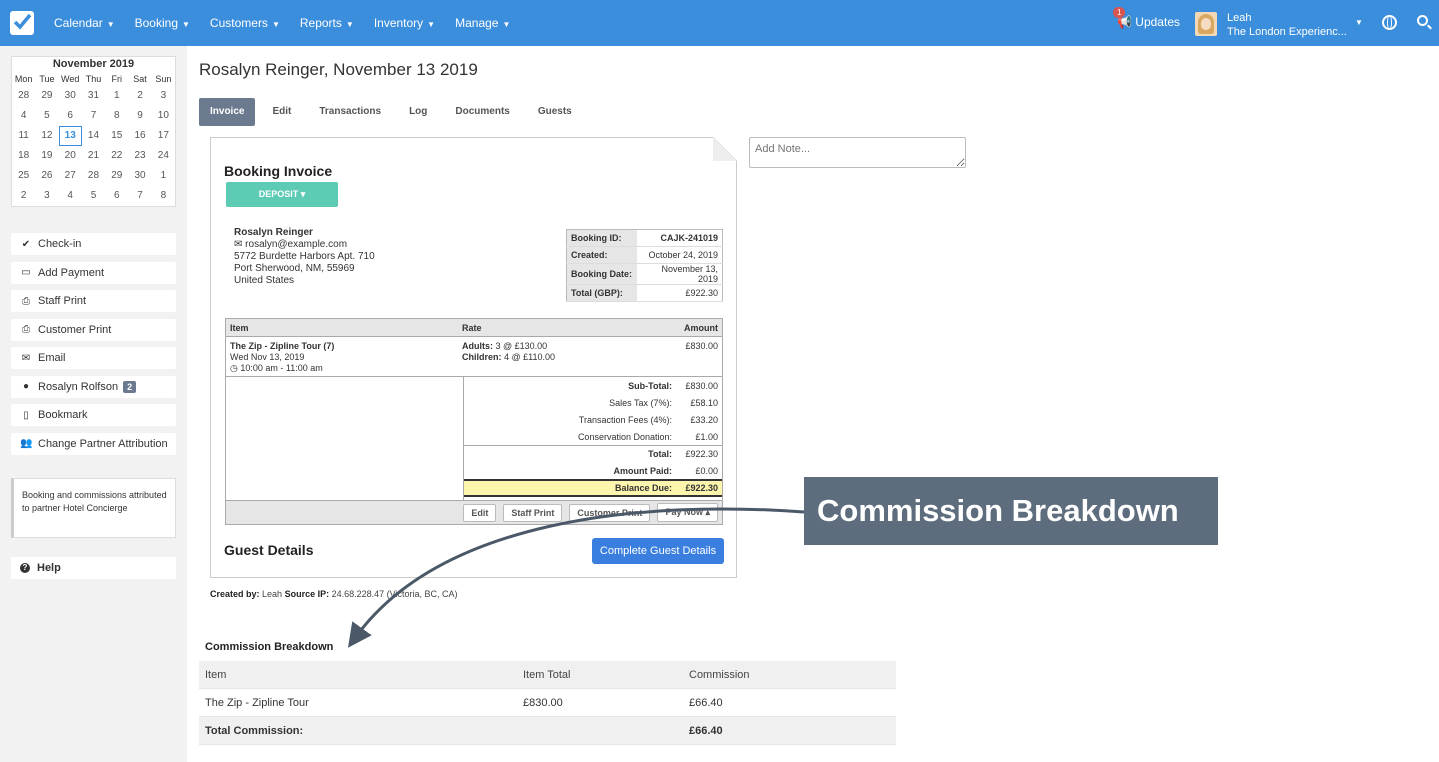  Describe the element at coordinates (163, 156) in the screenshot. I see `calendar-day: 24` at that location.